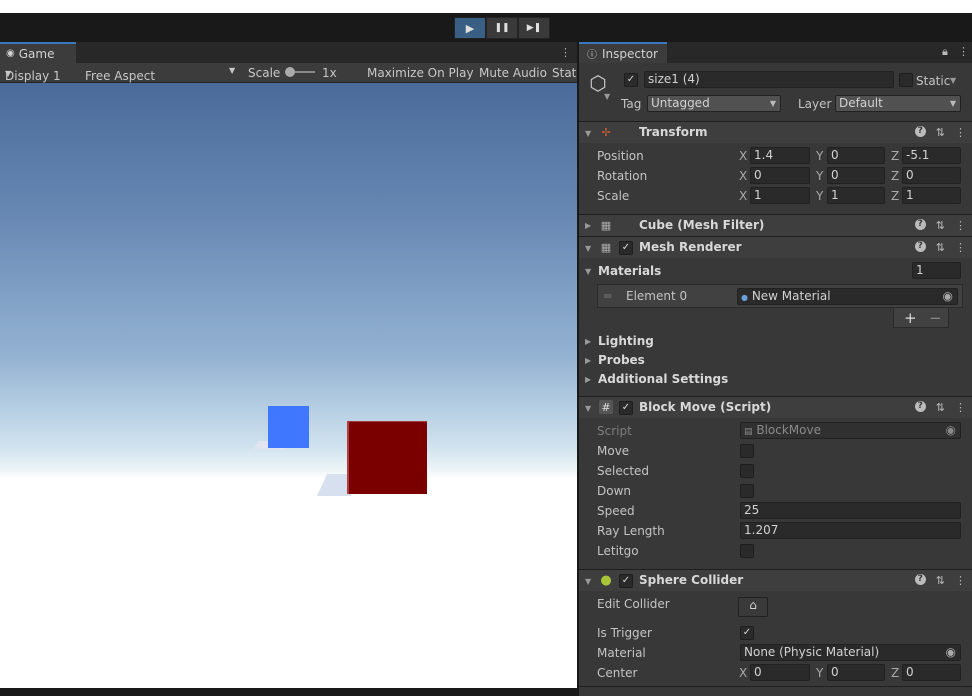 The height and width of the screenshot is (696, 972). I want to click on inspector-menu-icon: ⋮, so click(963, 51).